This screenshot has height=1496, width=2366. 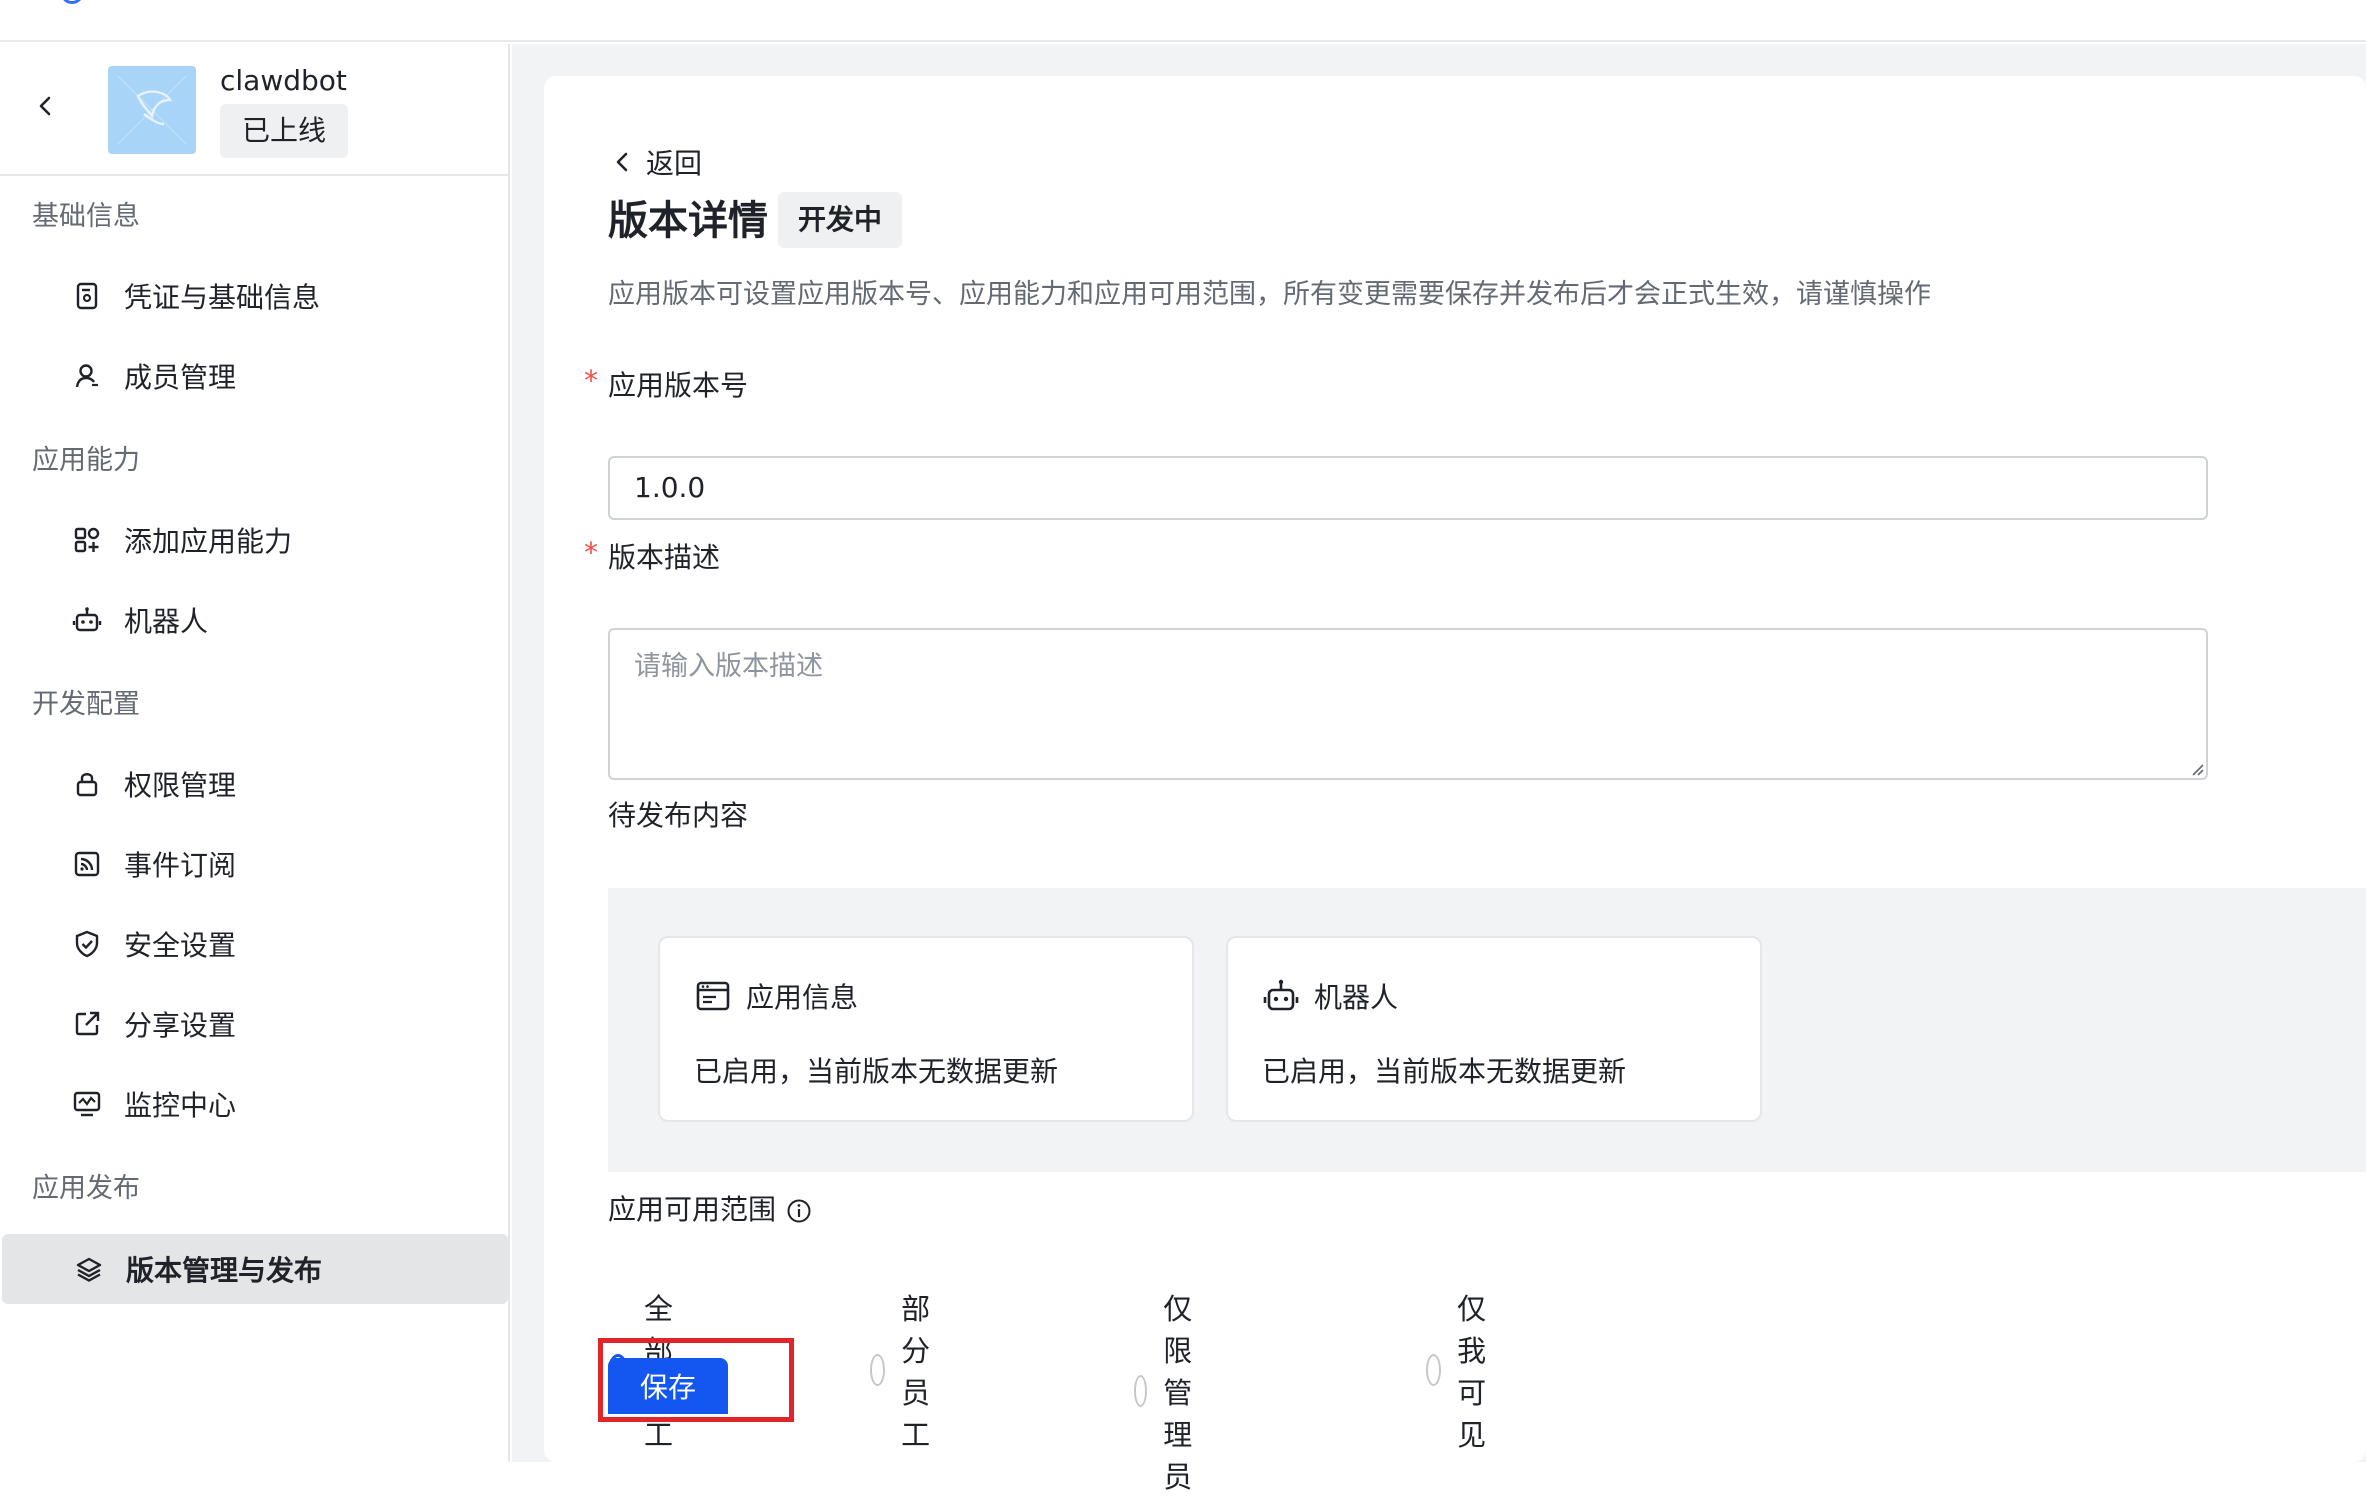 I want to click on sidebar-item-events: 事件订阅, so click(x=254, y=864).